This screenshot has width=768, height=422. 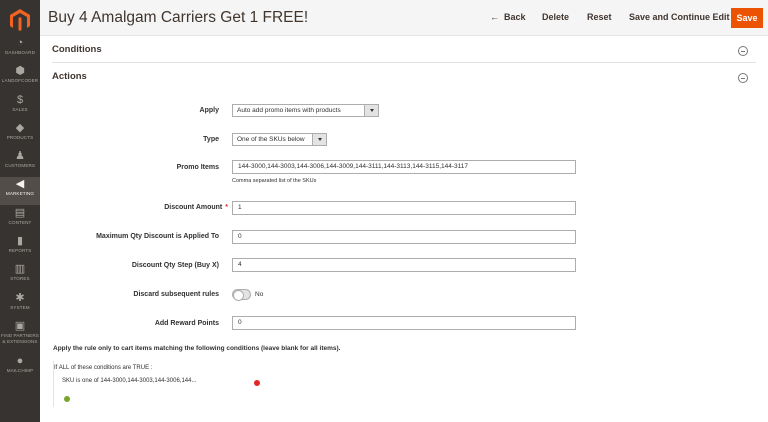 What do you see at coordinates (20, 156) in the screenshot?
I see `person-icon: ♟` at bounding box center [20, 156].